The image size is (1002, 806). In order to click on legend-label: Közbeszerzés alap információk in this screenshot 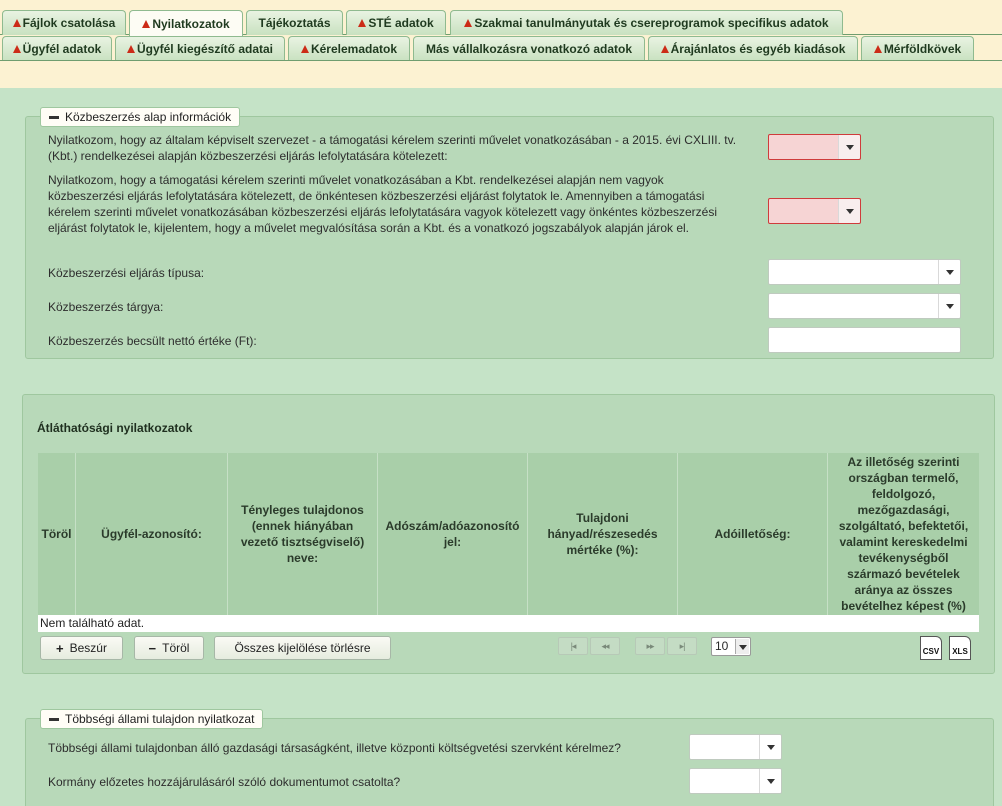, I will do `click(148, 117)`.